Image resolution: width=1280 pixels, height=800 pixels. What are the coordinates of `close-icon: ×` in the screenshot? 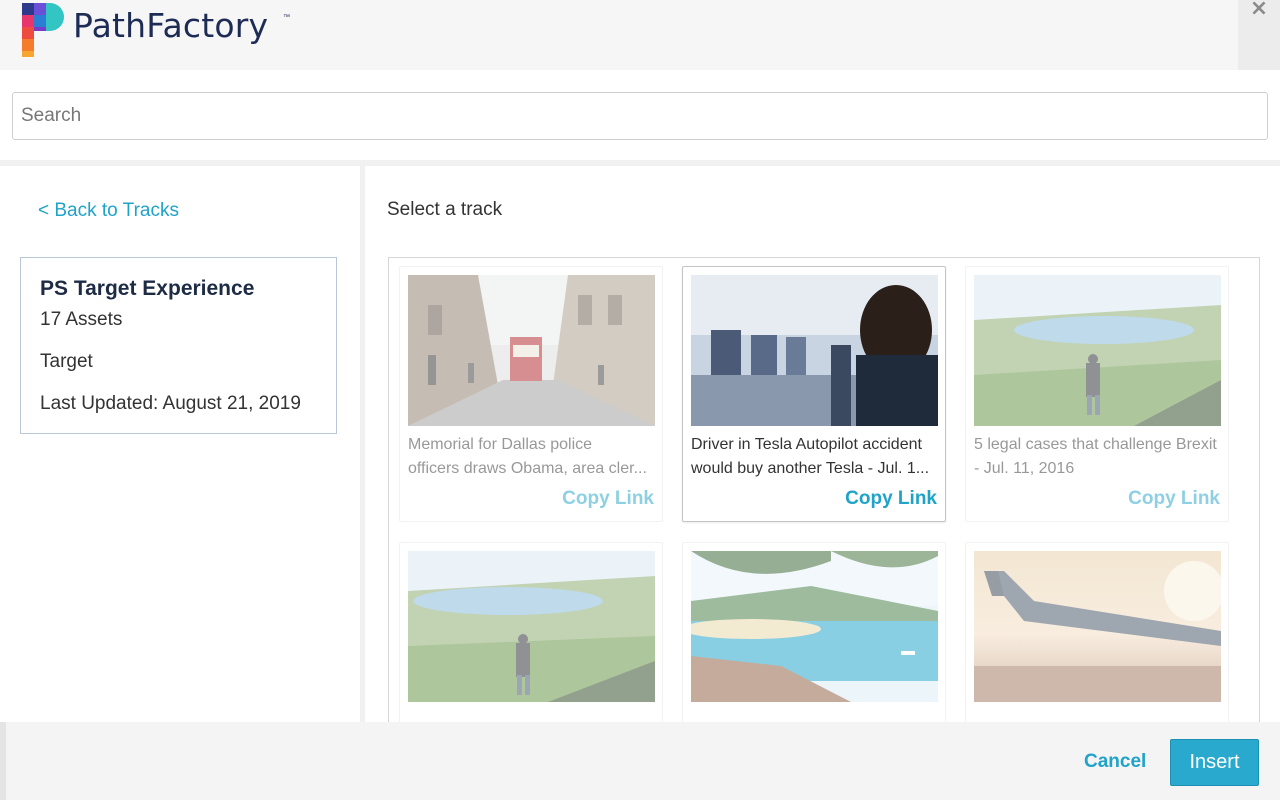 It's located at (1259, 10).